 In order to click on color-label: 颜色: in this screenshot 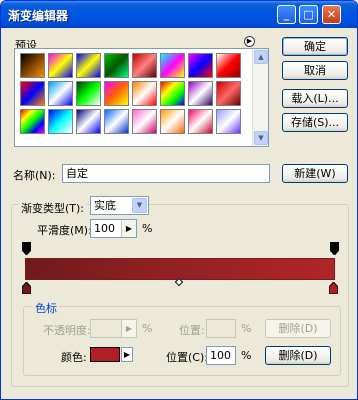, I will do `click(74, 357)`.